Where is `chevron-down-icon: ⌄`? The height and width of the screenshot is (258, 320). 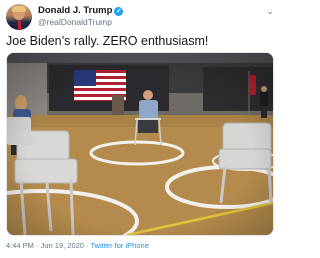
chevron-down-icon: ⌄ is located at coordinates (270, 11).